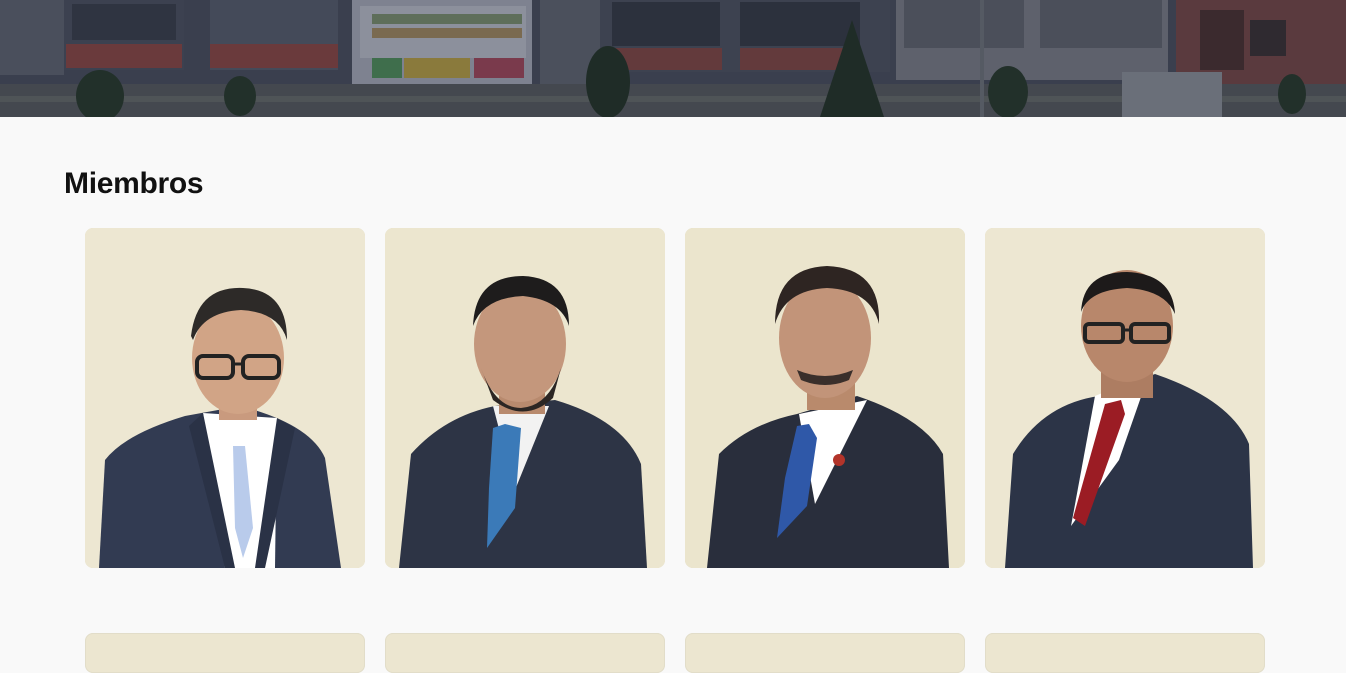 The width and height of the screenshot is (1346, 673). I want to click on section-title: Miembros, so click(134, 183).